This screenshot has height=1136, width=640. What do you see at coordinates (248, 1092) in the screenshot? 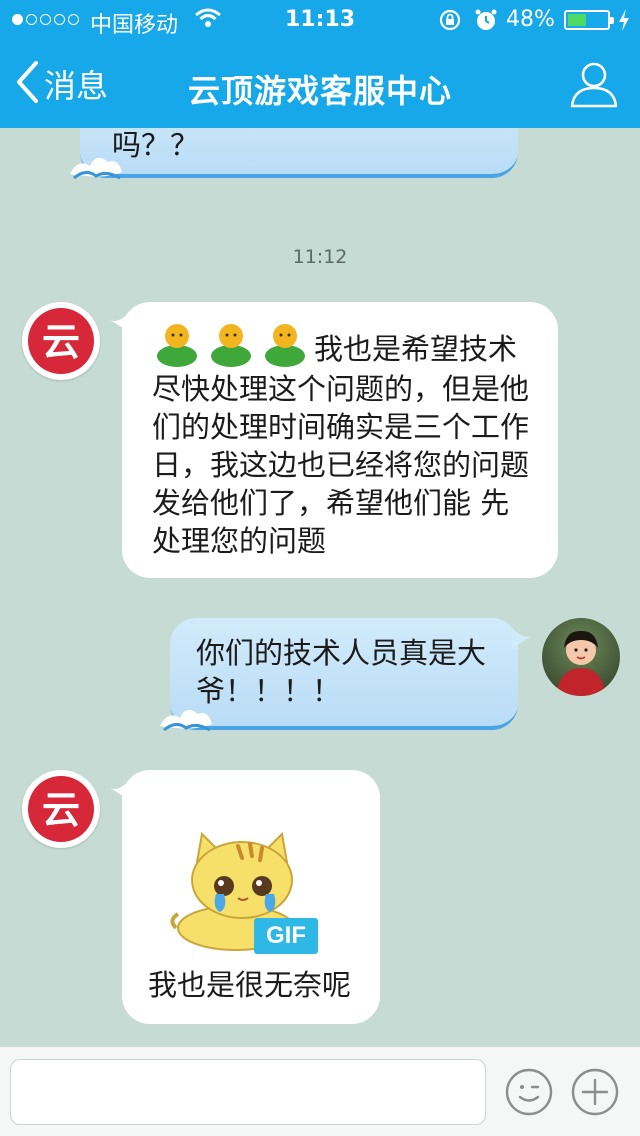
I see `message-input` at bounding box center [248, 1092].